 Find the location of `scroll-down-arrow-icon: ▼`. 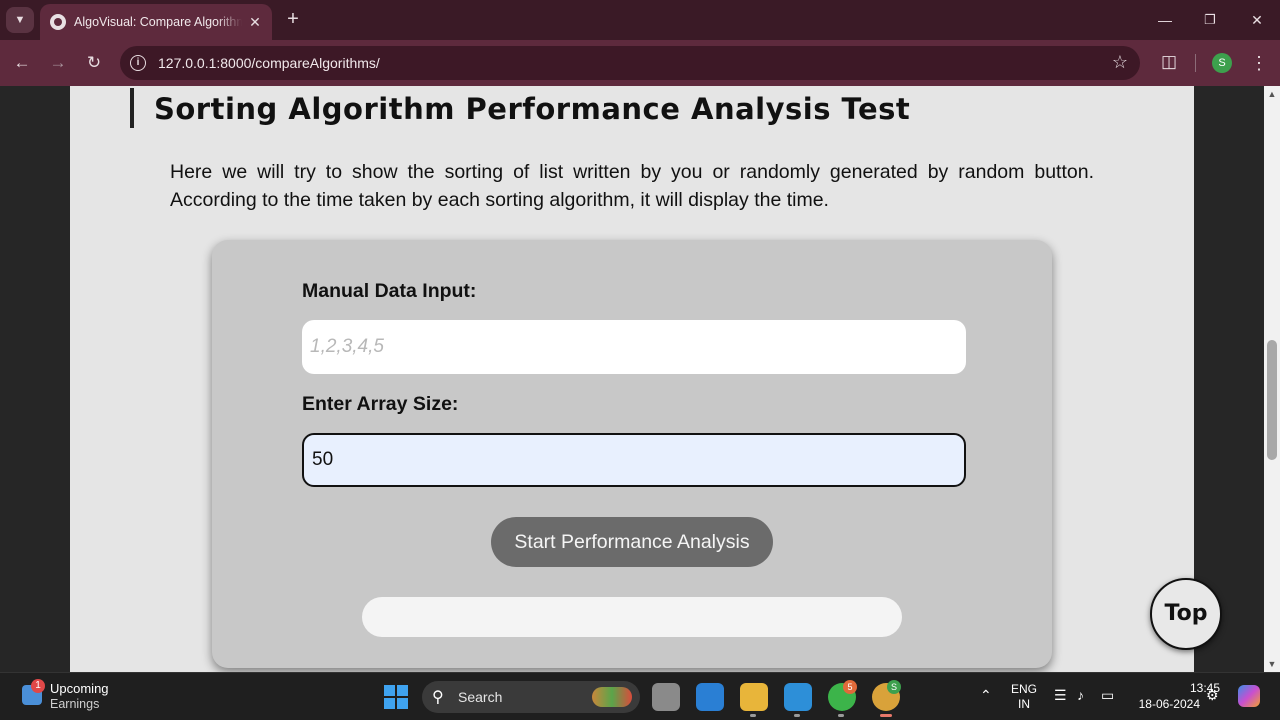

scroll-down-arrow-icon: ▼ is located at coordinates (1272, 664).